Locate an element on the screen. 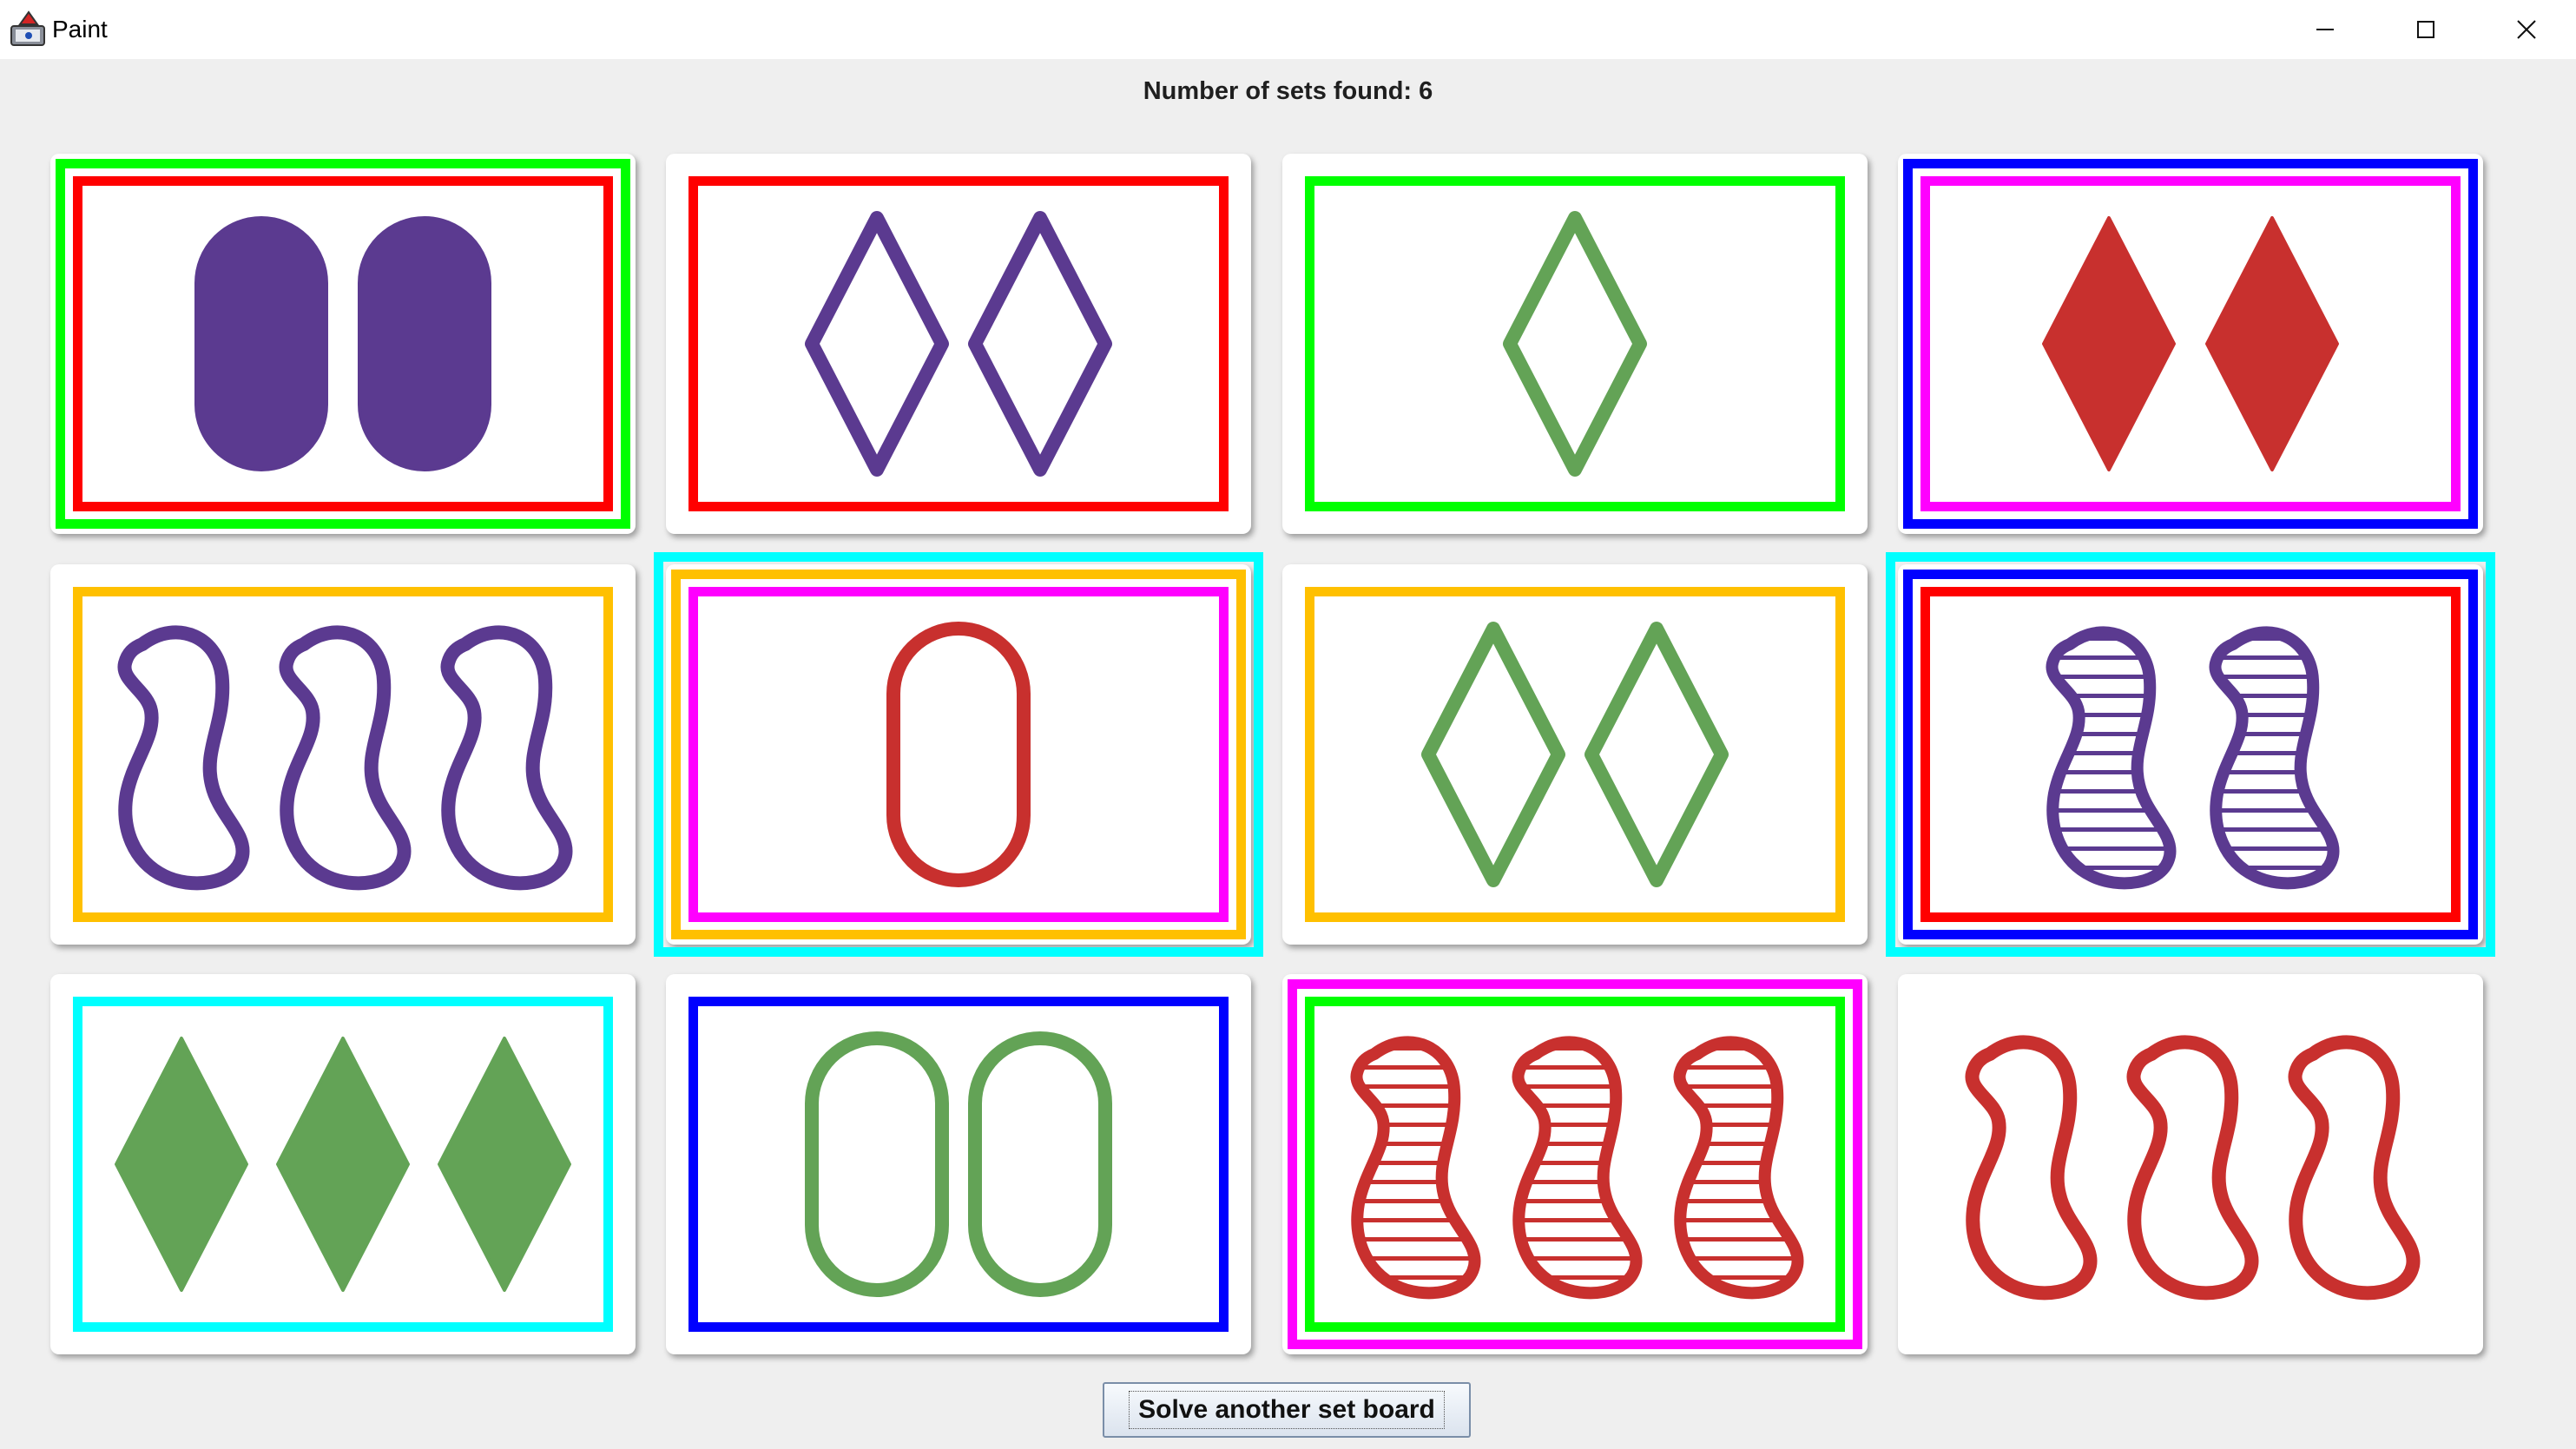 The width and height of the screenshot is (2576, 1449). window-title: Paint is located at coordinates (80, 29).